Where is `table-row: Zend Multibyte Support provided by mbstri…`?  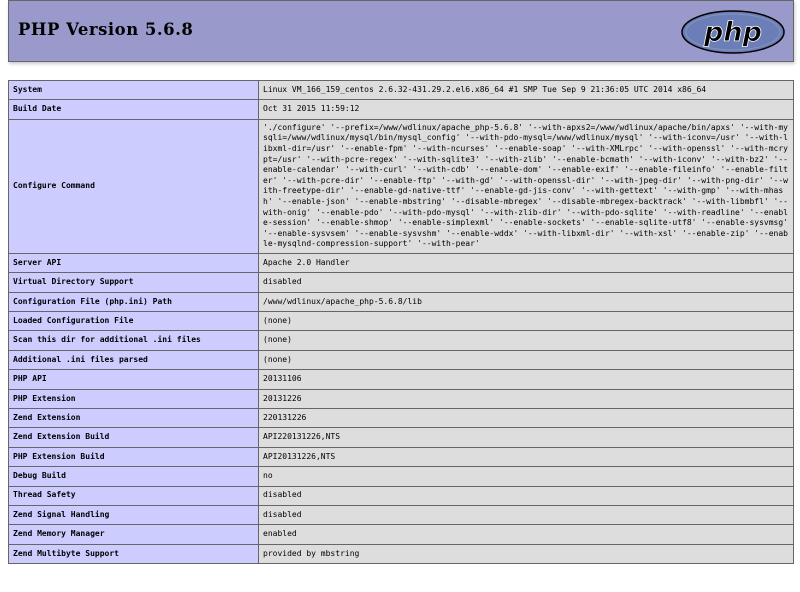 table-row: Zend Multibyte Support provided by mbstri… is located at coordinates (401, 554).